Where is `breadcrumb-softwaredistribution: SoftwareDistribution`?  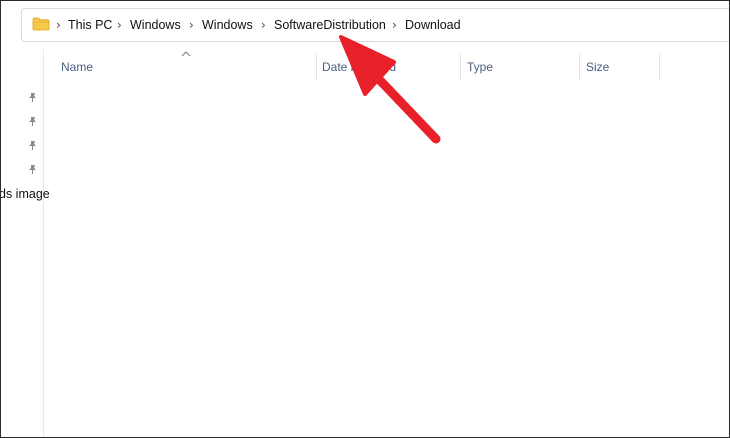 breadcrumb-softwaredistribution: SoftwareDistribution is located at coordinates (330, 25).